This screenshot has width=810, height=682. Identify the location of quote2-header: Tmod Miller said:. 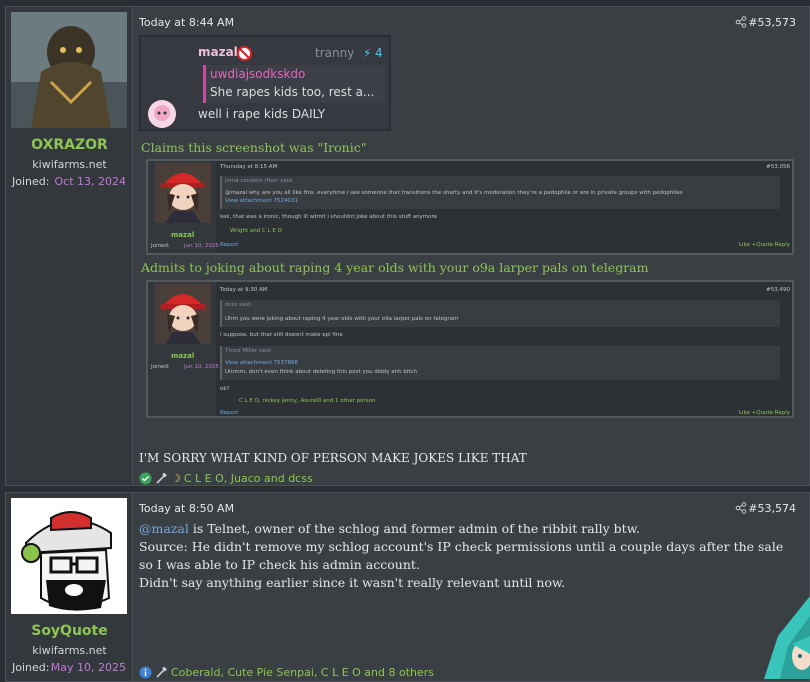
(249, 351).